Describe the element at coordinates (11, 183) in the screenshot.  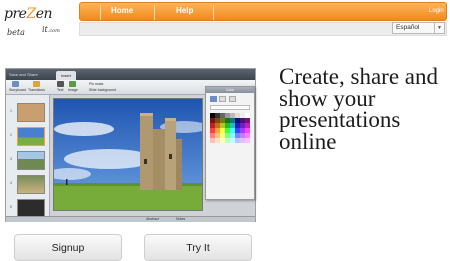
I see `slide-number: 4` at that location.